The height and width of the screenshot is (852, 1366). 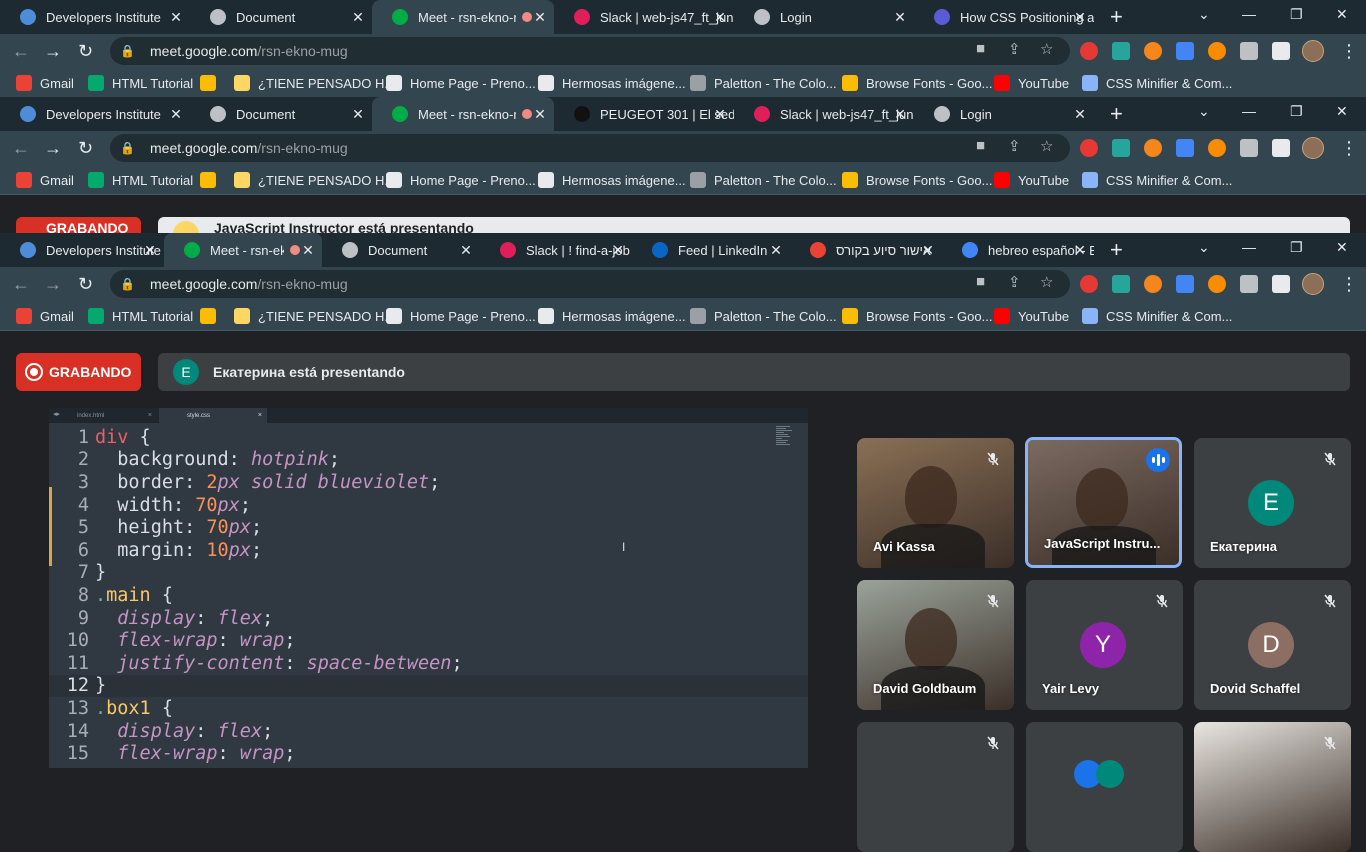 What do you see at coordinates (1018, 250) in the screenshot?
I see `browser-tab: hebreo español - B ✕` at bounding box center [1018, 250].